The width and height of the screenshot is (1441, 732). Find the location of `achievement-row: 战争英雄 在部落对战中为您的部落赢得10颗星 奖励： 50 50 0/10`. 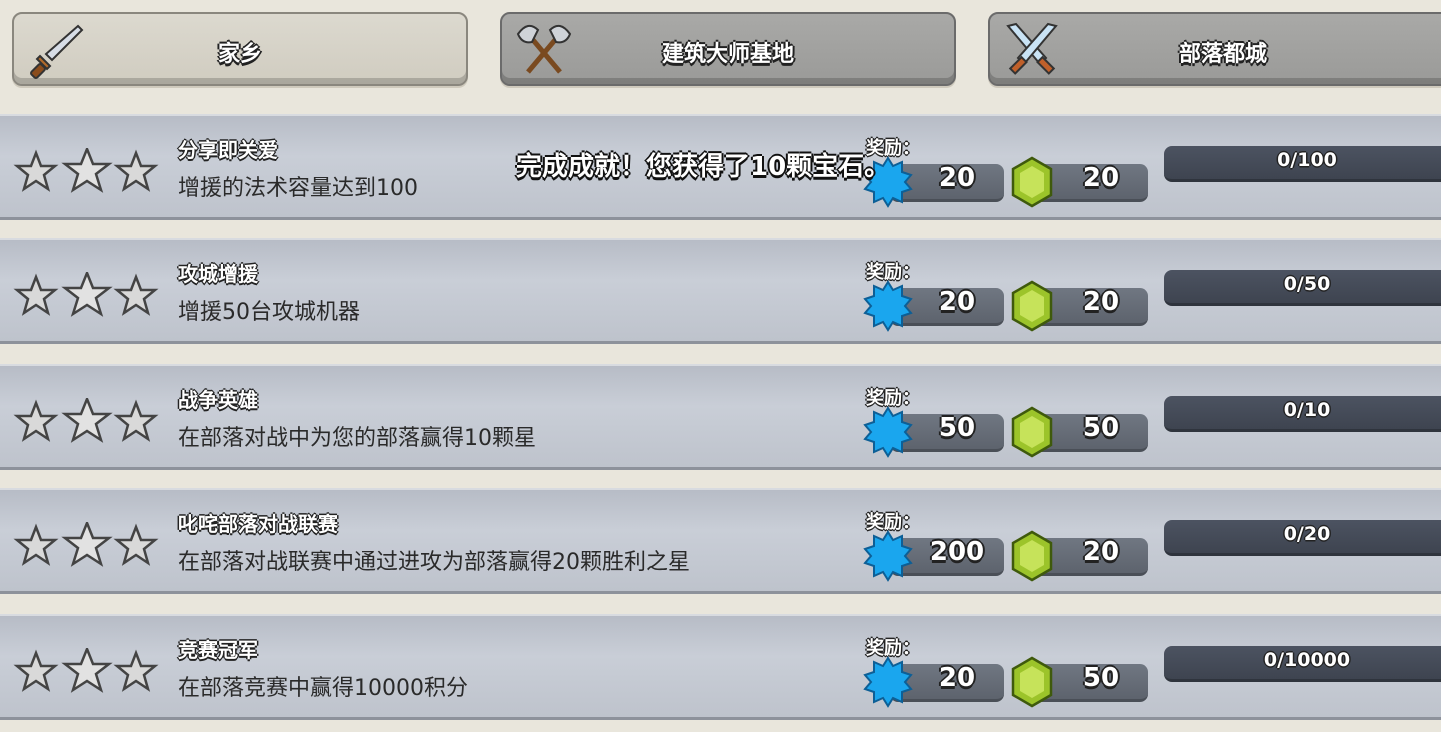

achievement-row: 战争英雄 在部落对战中为您的部落赢得10颗星 奖励： 50 50 0/10 is located at coordinates (720, 417).